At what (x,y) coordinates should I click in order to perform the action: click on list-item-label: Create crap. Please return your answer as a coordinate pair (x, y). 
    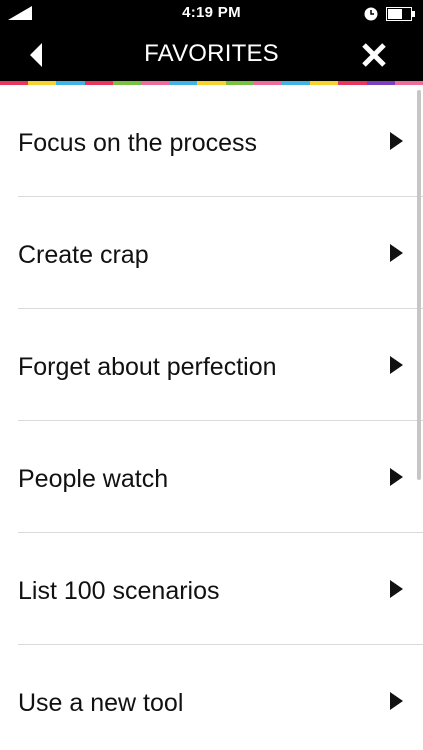
    Looking at the image, I should click on (83, 255).